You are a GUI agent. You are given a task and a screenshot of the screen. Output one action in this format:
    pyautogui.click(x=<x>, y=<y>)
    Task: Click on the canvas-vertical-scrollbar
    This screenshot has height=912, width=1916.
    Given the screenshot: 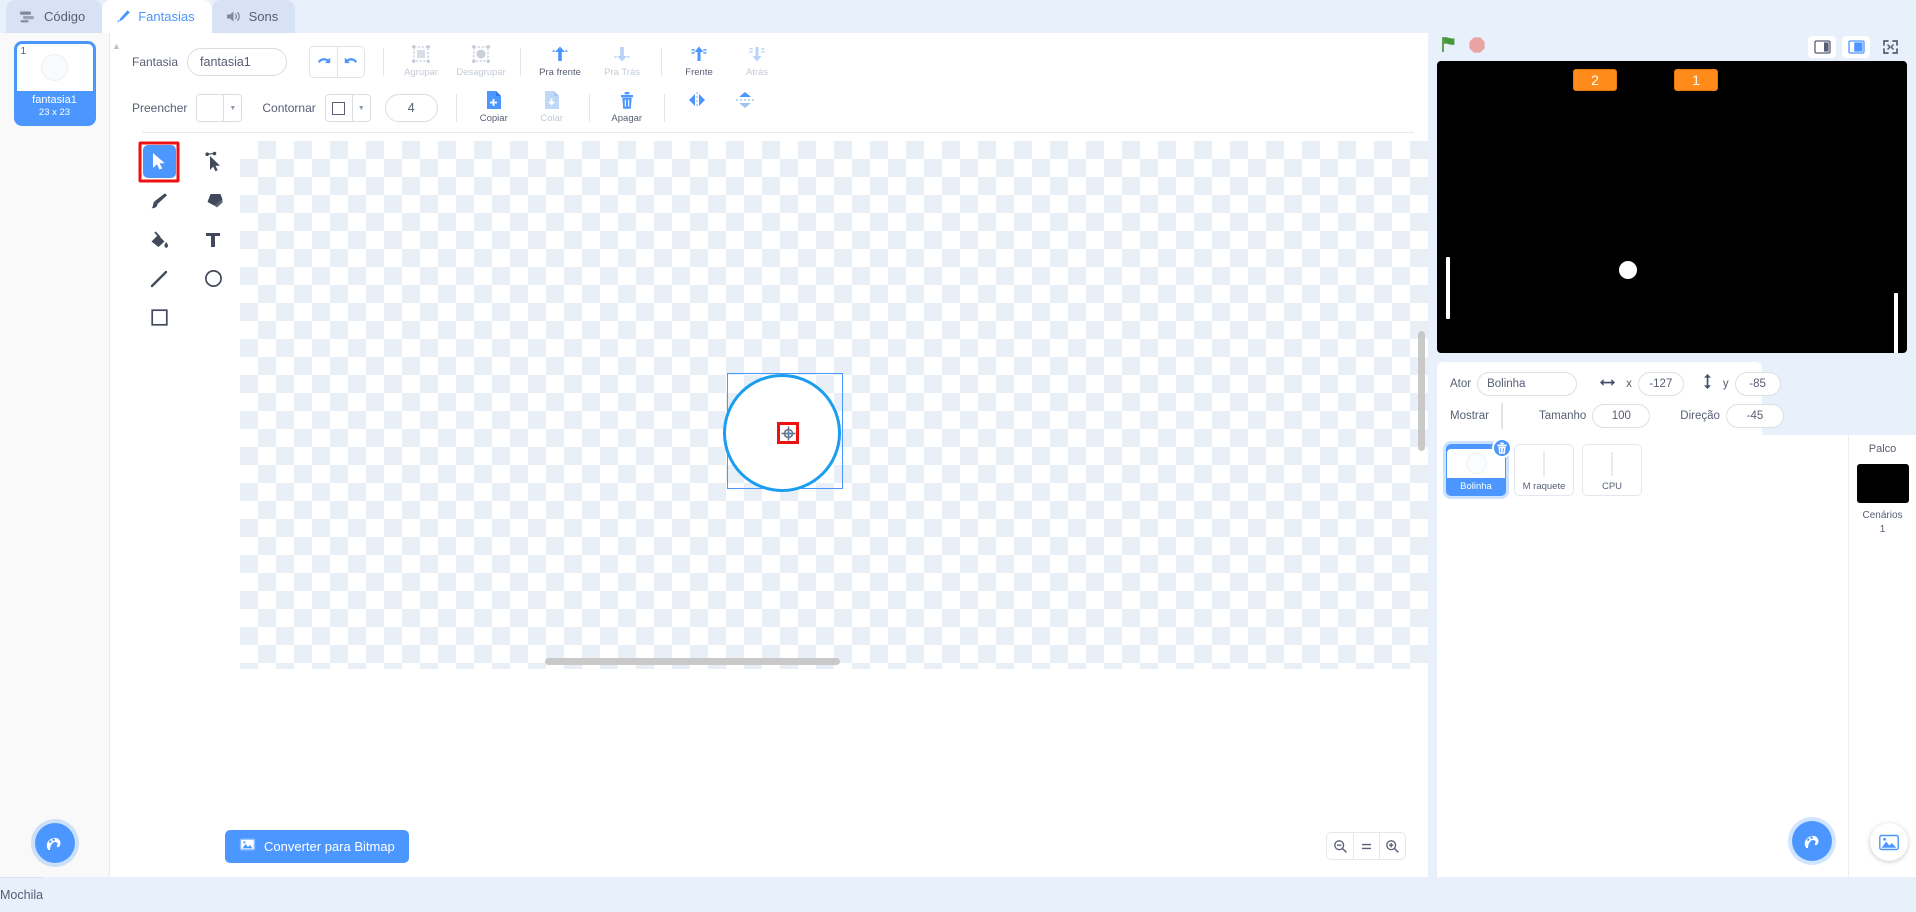 What is the action you would take?
    pyautogui.click(x=1421, y=391)
    